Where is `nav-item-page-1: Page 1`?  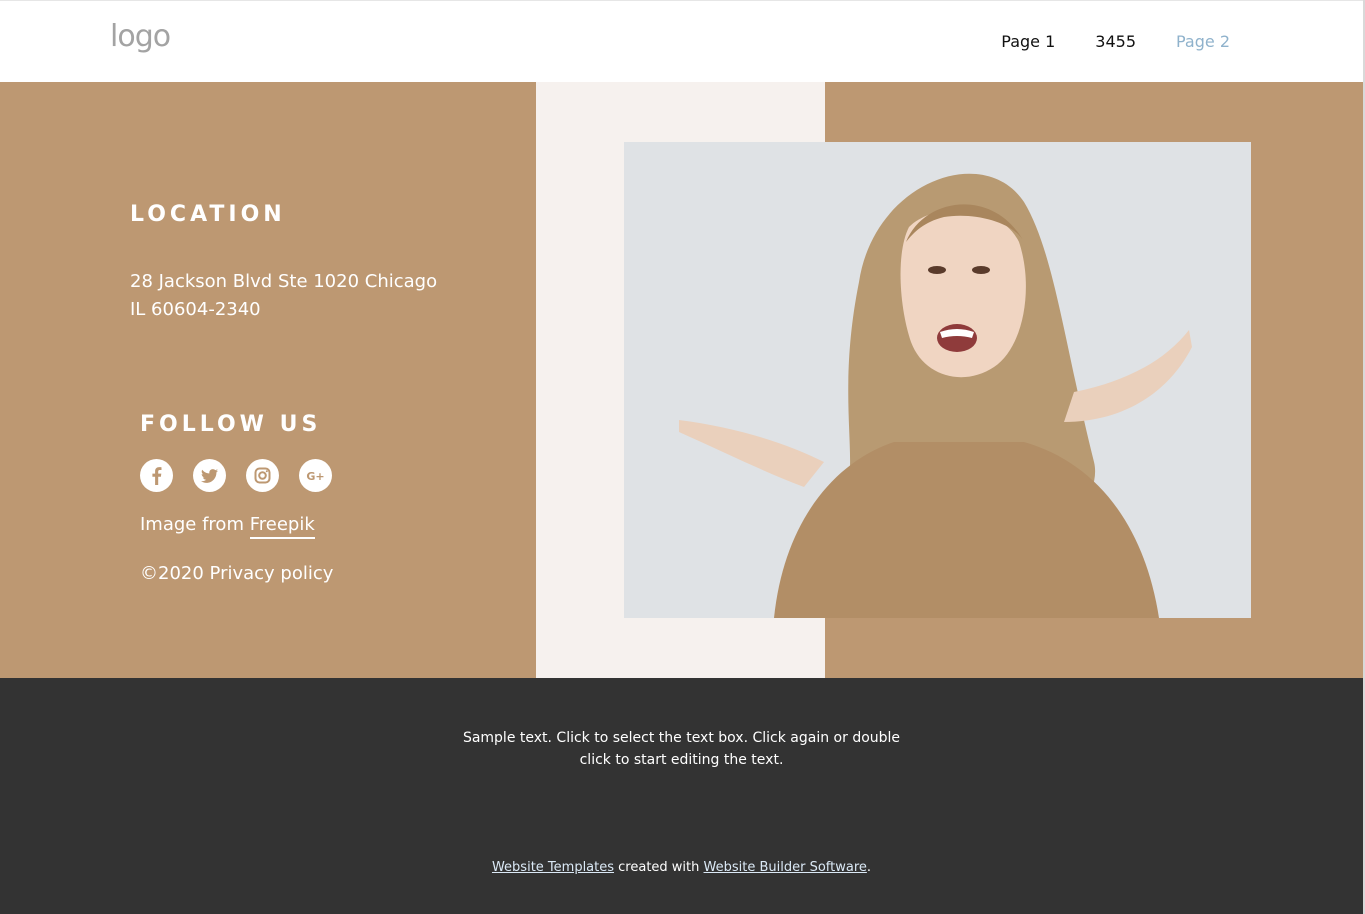 nav-item-page-1: Page 1 is located at coordinates (1028, 41).